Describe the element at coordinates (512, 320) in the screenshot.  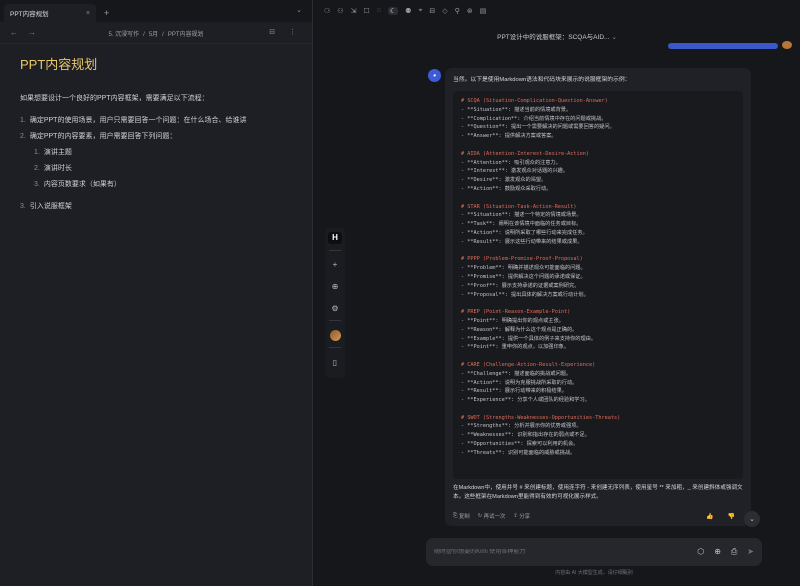
I see `code-line: - **Point**: 明确提出你的观点或主张。` at that location.